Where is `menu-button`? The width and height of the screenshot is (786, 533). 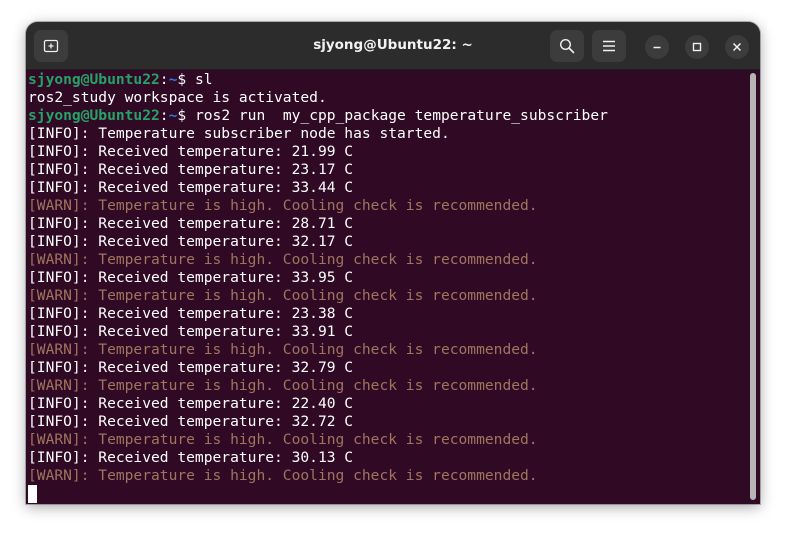 menu-button is located at coordinates (609, 46).